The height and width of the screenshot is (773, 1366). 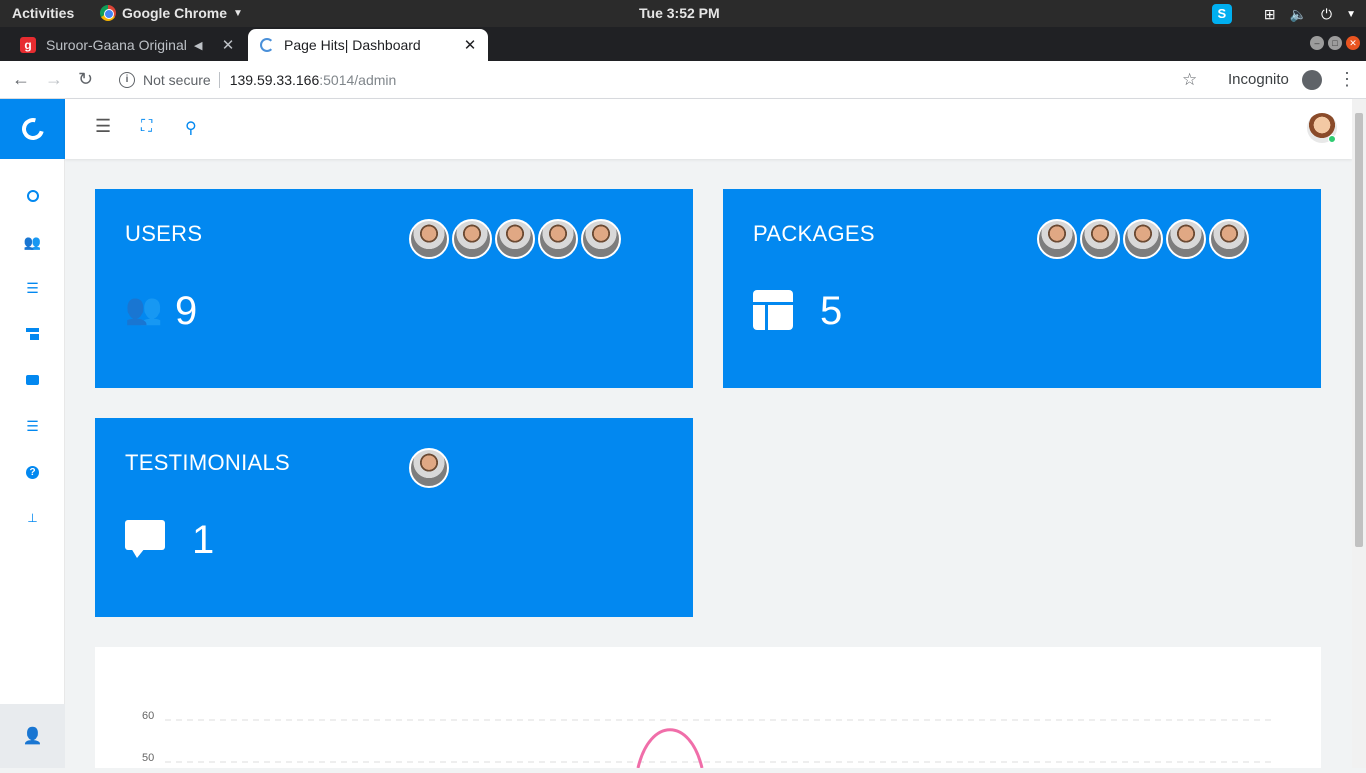 I want to click on minimize-button: –, so click(x=1317, y=43).